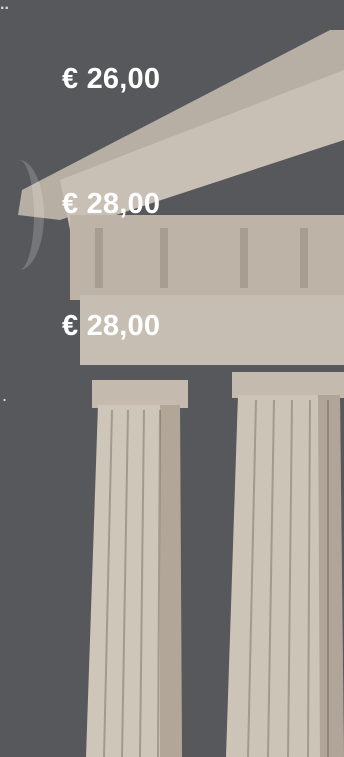 The image size is (344, 757). I want to click on price-label-3: € 28,00, so click(111, 326).